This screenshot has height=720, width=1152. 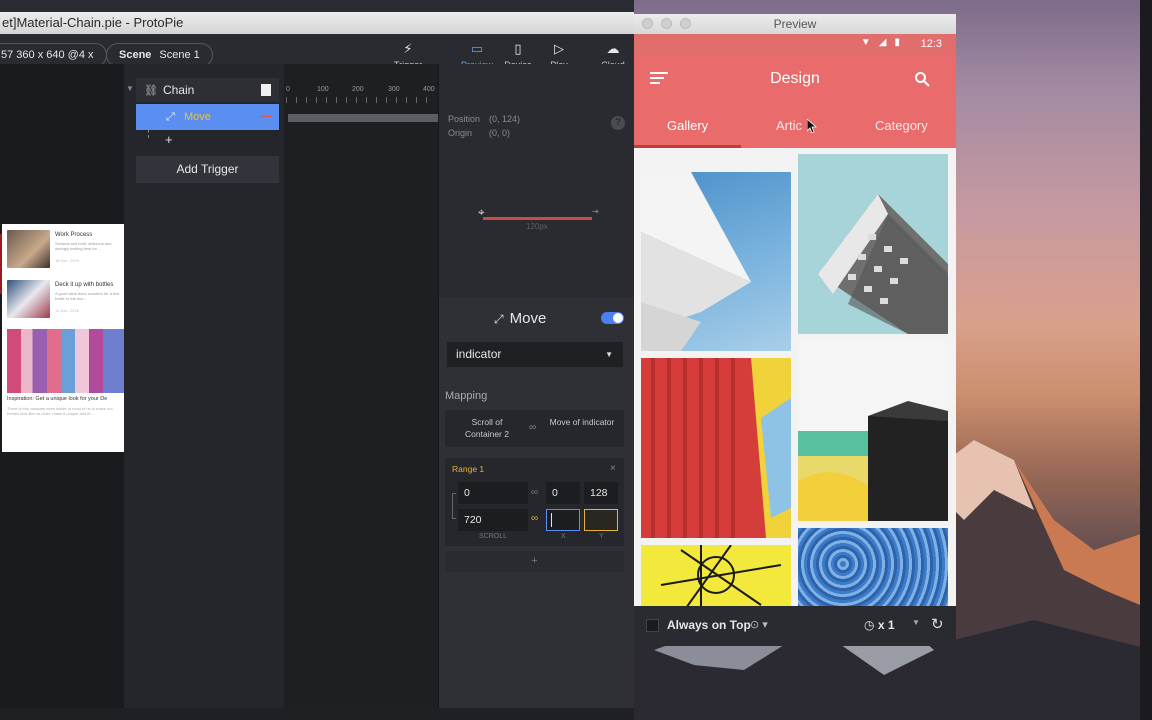 What do you see at coordinates (493, 493) in the screenshot?
I see `scroll-from-input: 0` at bounding box center [493, 493].